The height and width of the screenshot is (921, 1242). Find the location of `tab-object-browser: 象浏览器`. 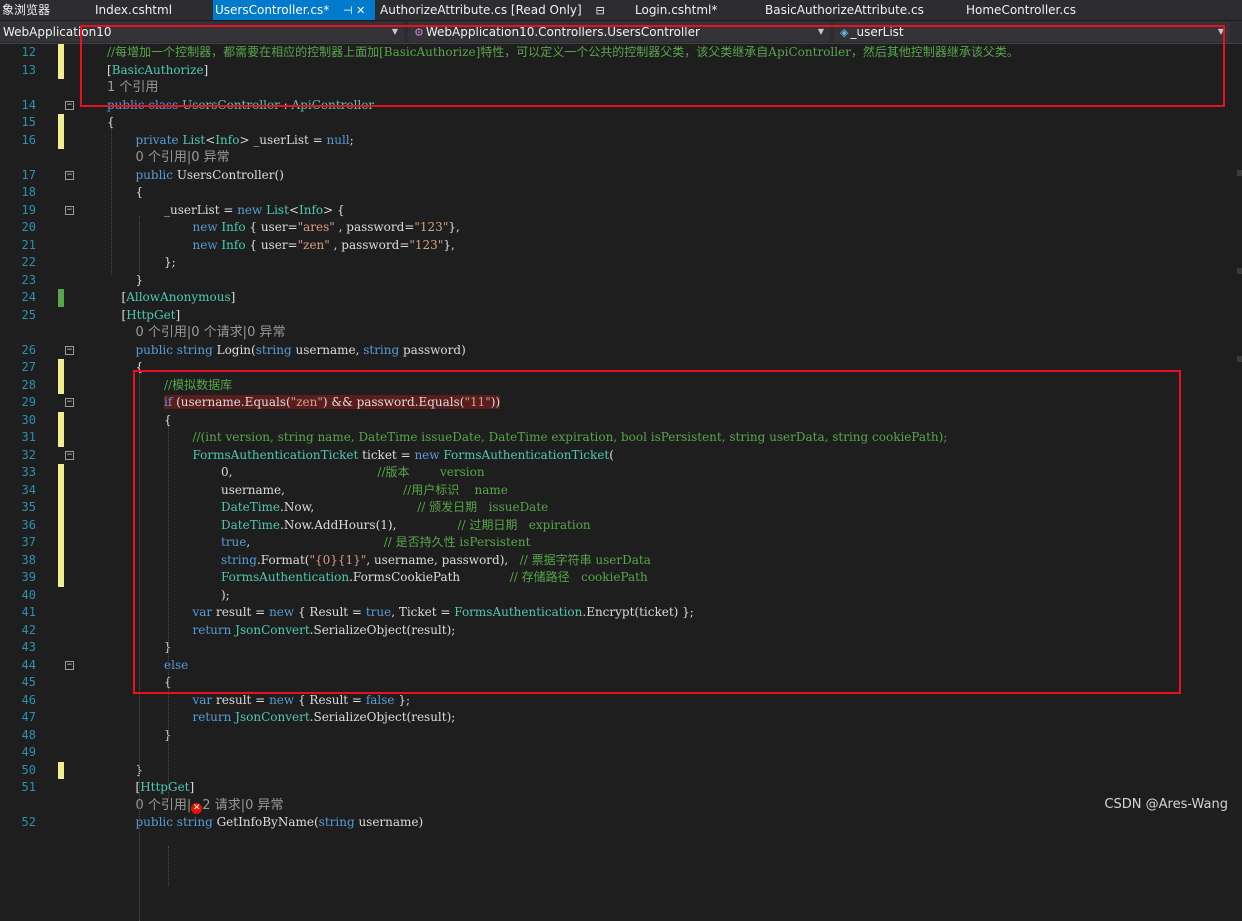

tab-object-browser: 象浏览器 is located at coordinates (41, 10).